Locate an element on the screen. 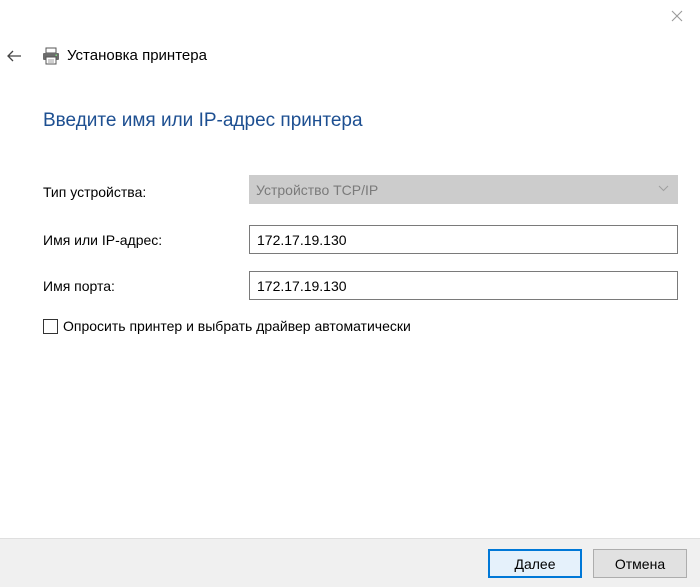 Image resolution: width=700 pixels, height=587 pixels. back-button is located at coordinates (14, 56).